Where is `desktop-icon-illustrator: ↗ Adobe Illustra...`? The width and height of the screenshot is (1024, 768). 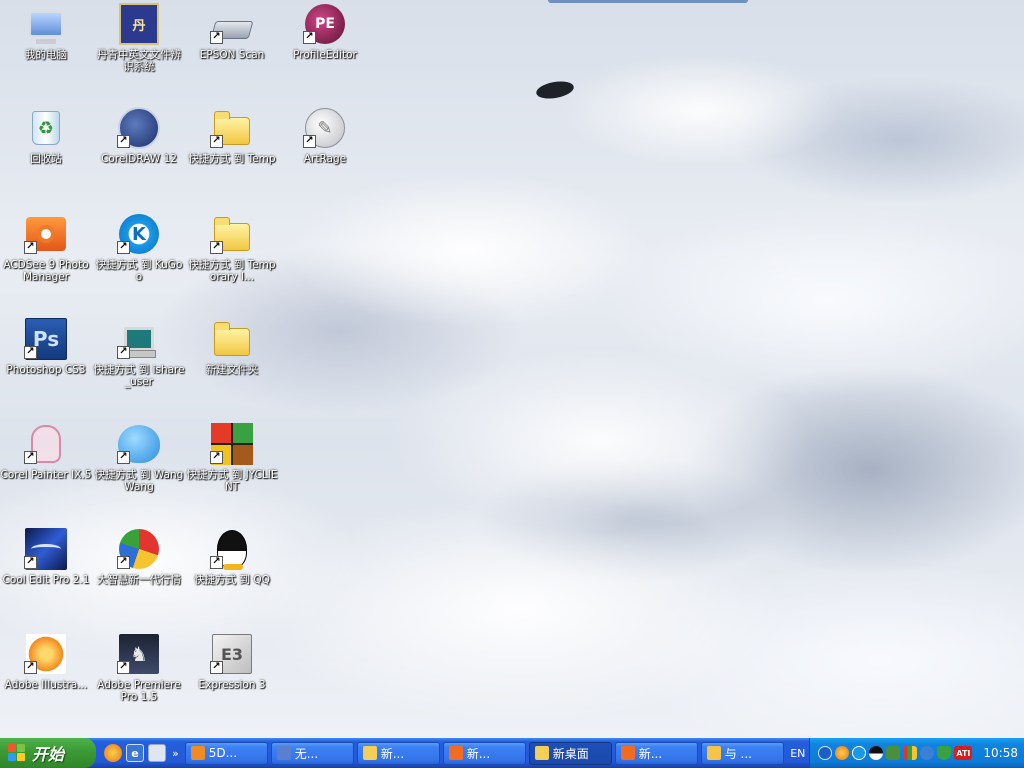
desktop-icon-illustrator: ↗ Adobe Illustra... is located at coordinates (46, 682).